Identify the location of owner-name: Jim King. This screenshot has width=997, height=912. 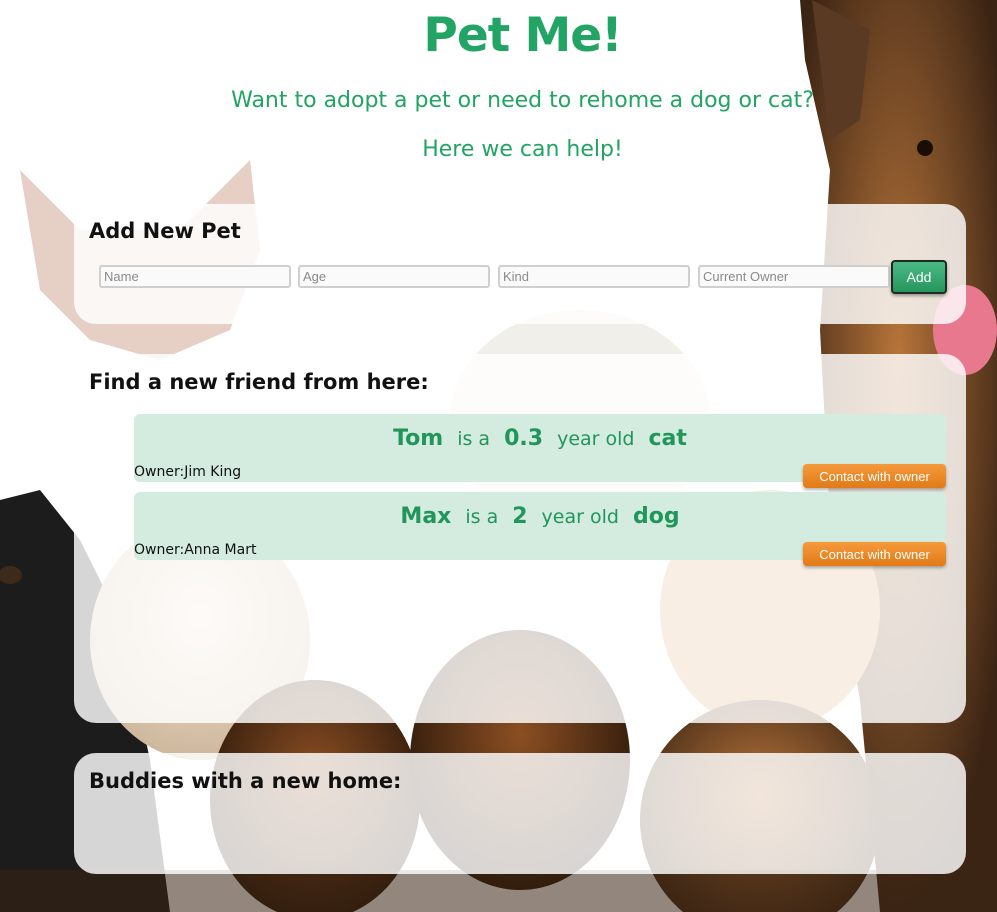
(213, 472).